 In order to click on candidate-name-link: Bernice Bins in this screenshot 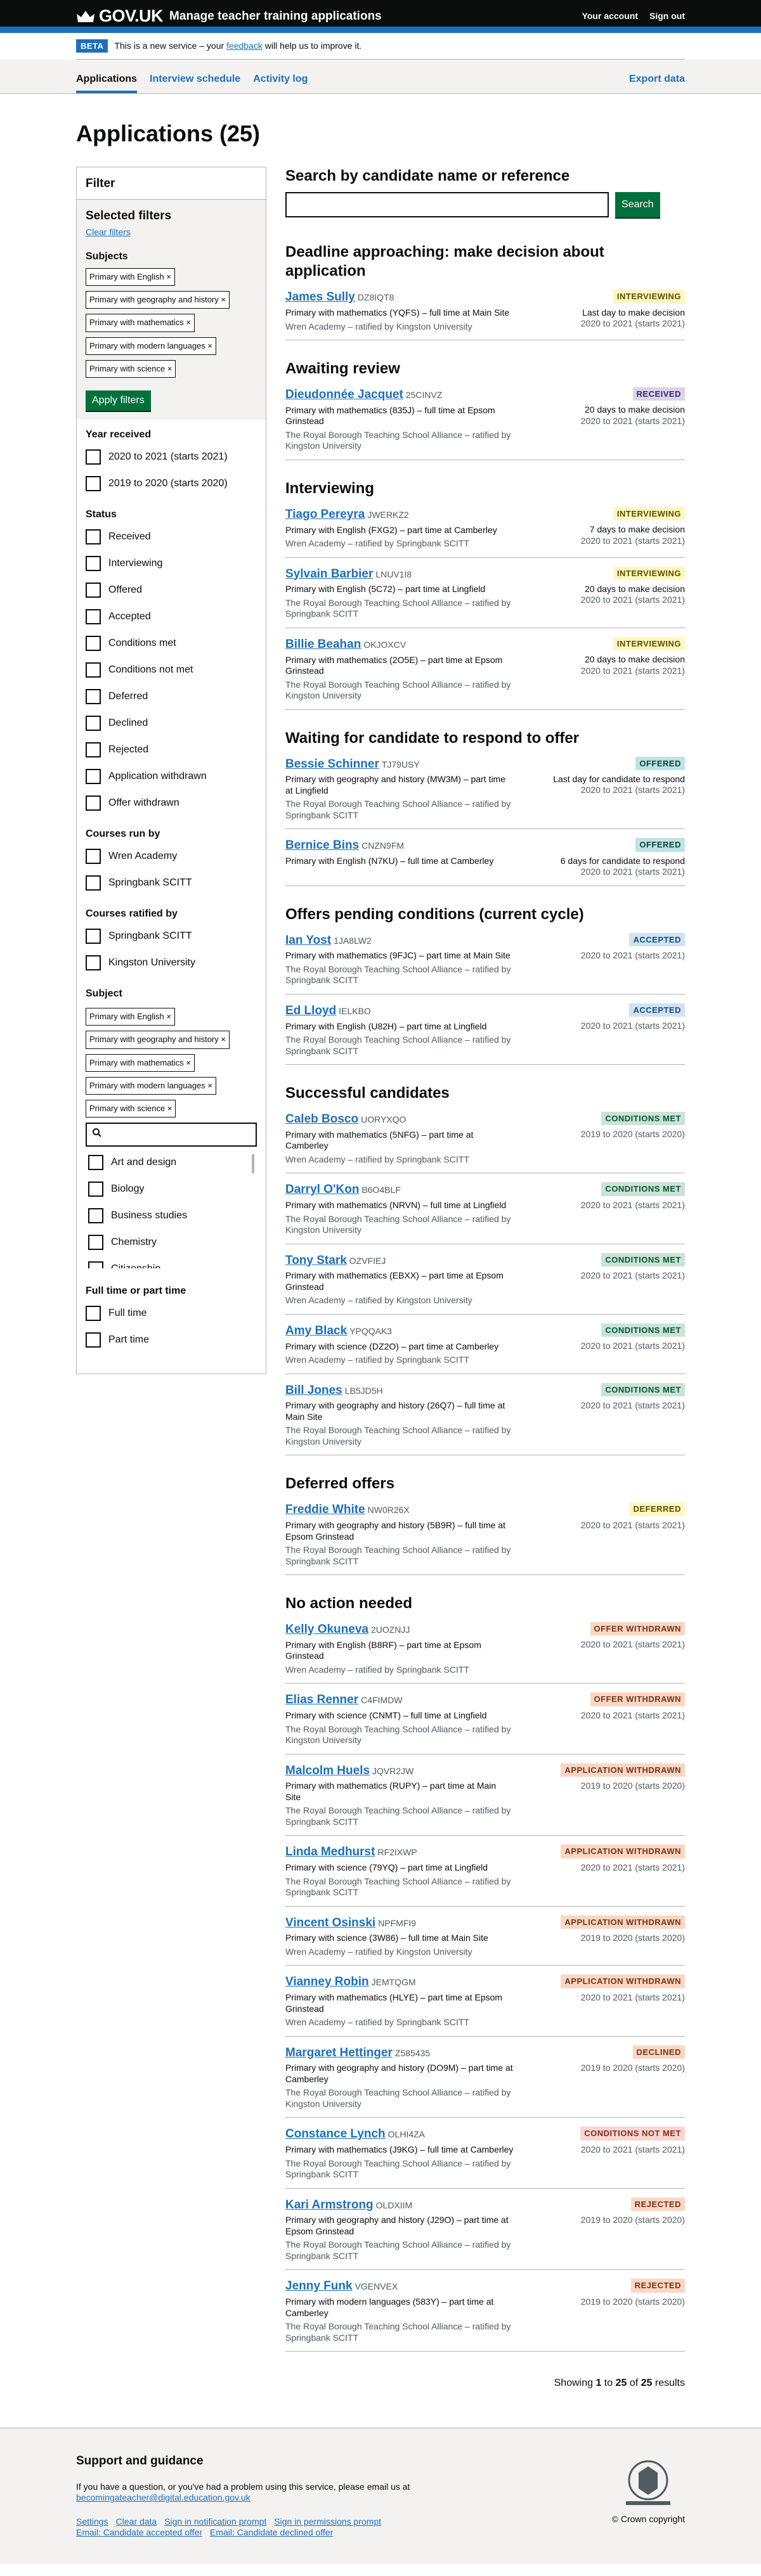, I will do `click(322, 845)`.